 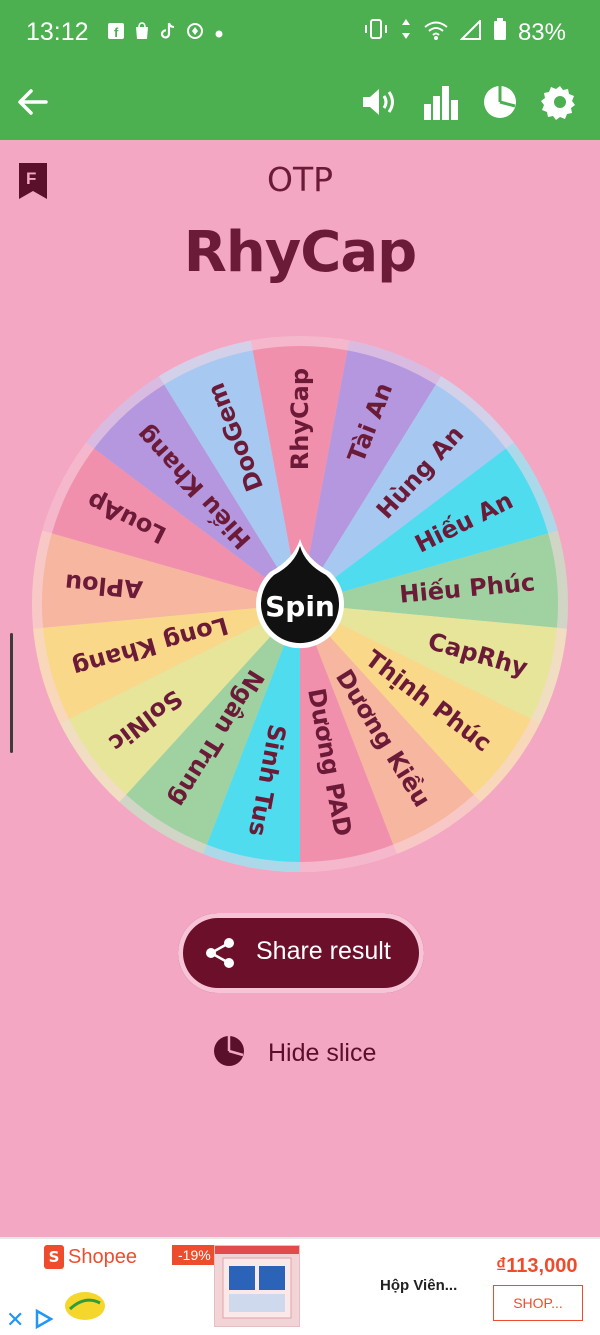 I want to click on pie-button, so click(x=500, y=104).